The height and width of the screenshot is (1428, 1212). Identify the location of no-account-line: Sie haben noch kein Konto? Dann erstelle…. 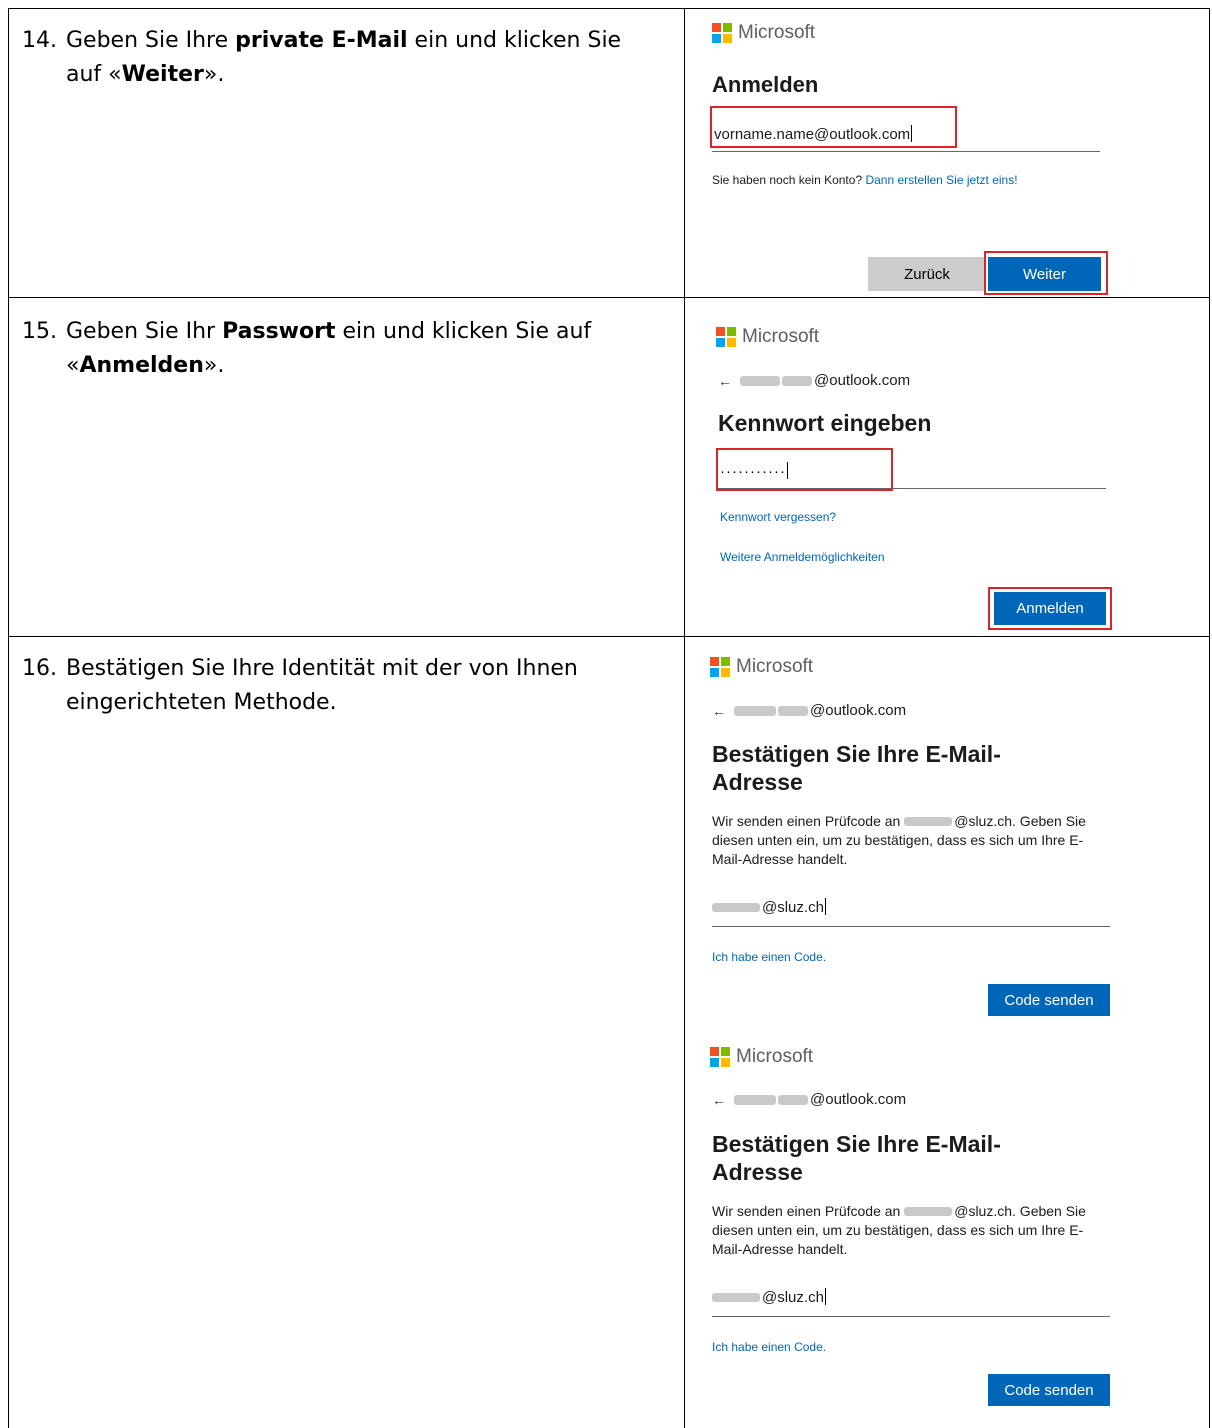
(865, 180).